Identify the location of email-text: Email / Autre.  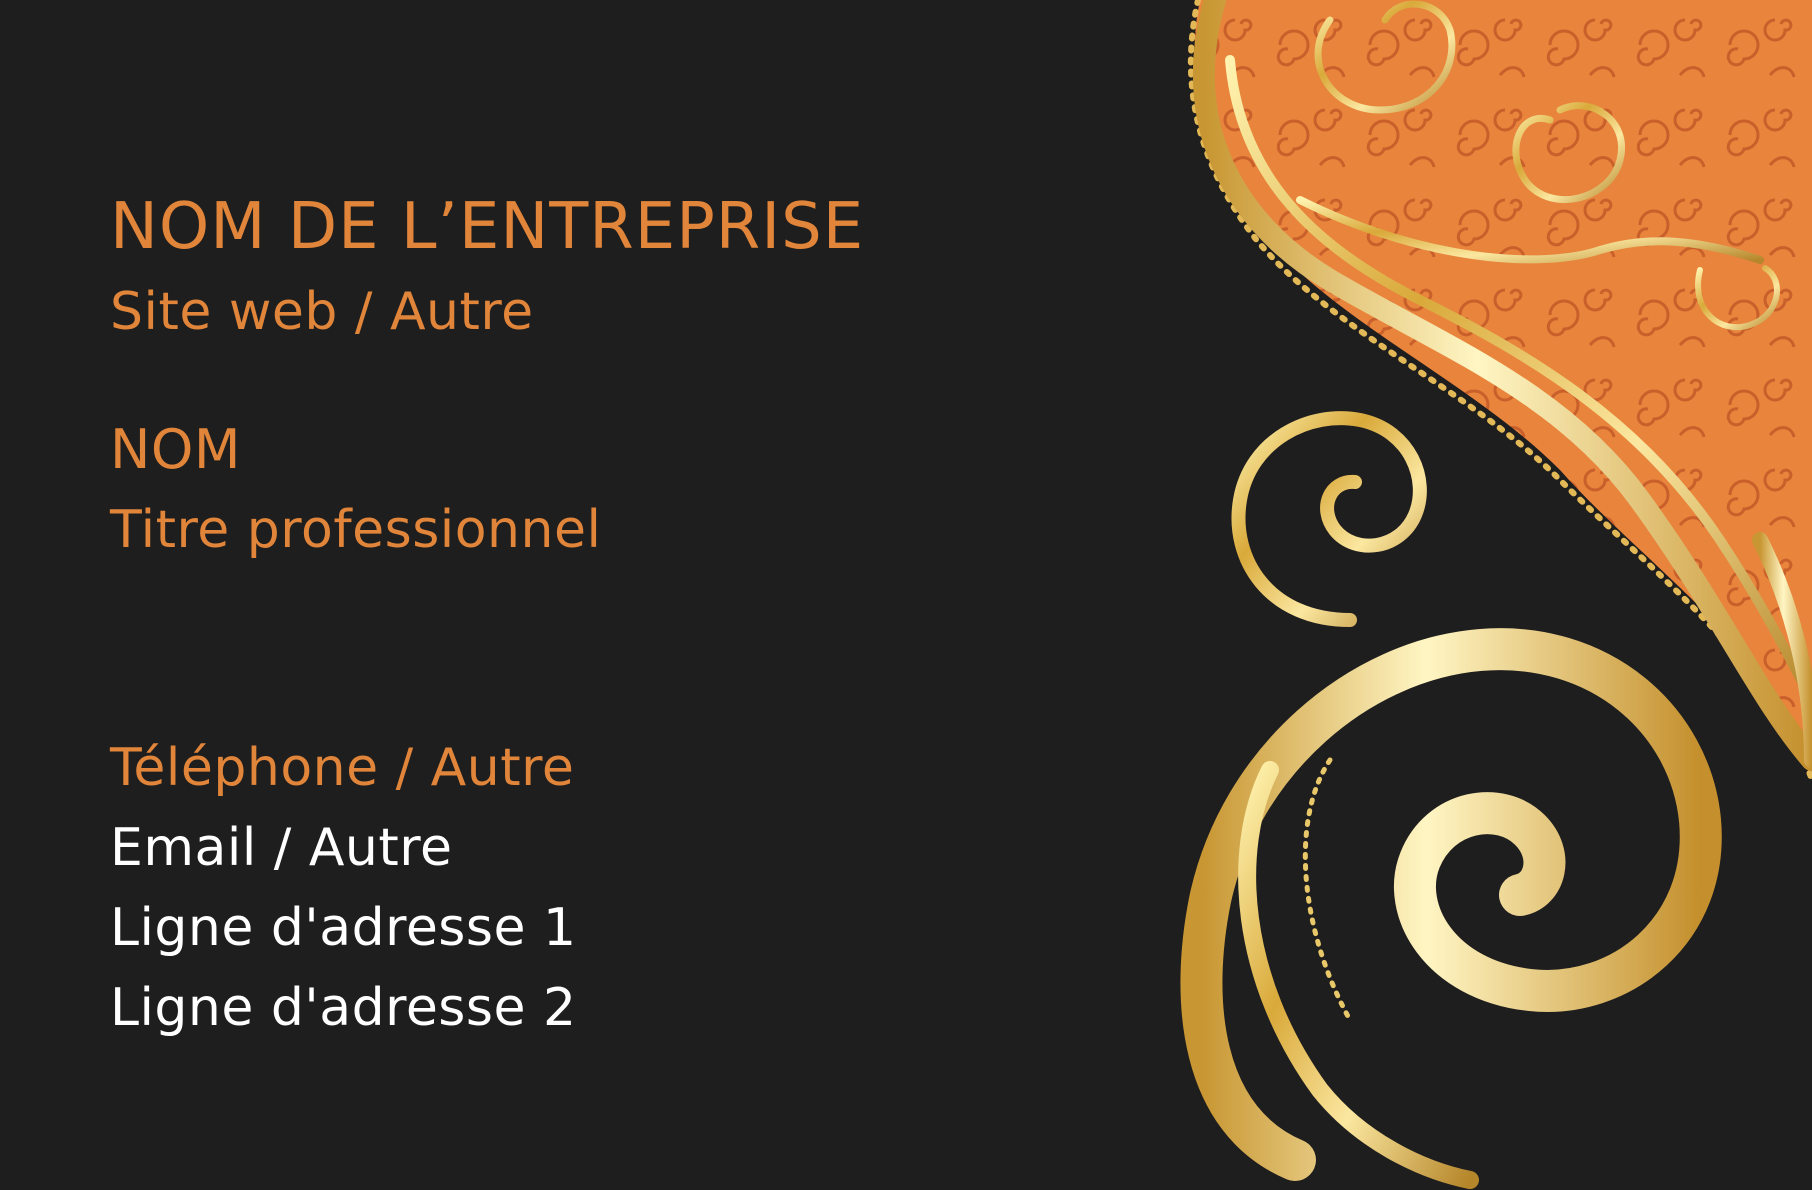
(281, 848).